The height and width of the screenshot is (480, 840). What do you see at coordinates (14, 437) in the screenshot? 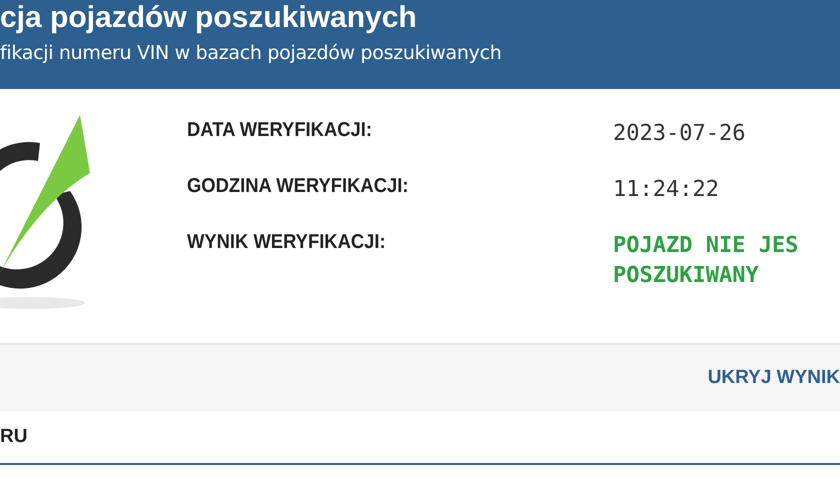
I see `section-heading: RU` at bounding box center [14, 437].